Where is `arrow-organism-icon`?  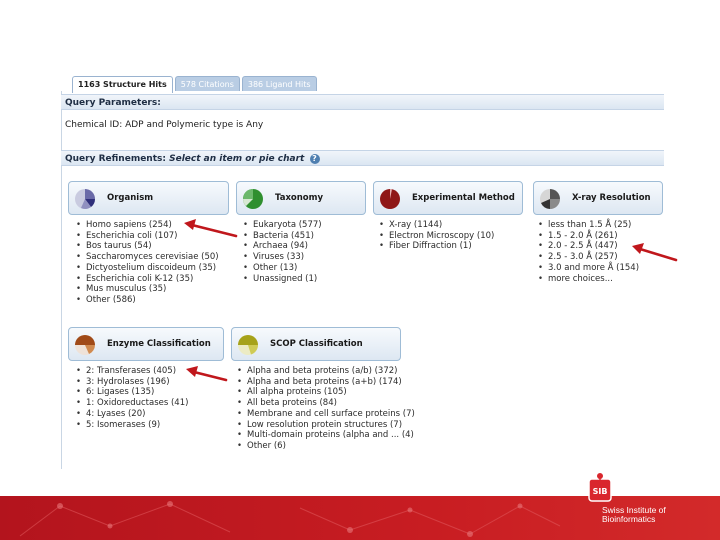
arrow-organism-icon is located at coordinates (211, 228).